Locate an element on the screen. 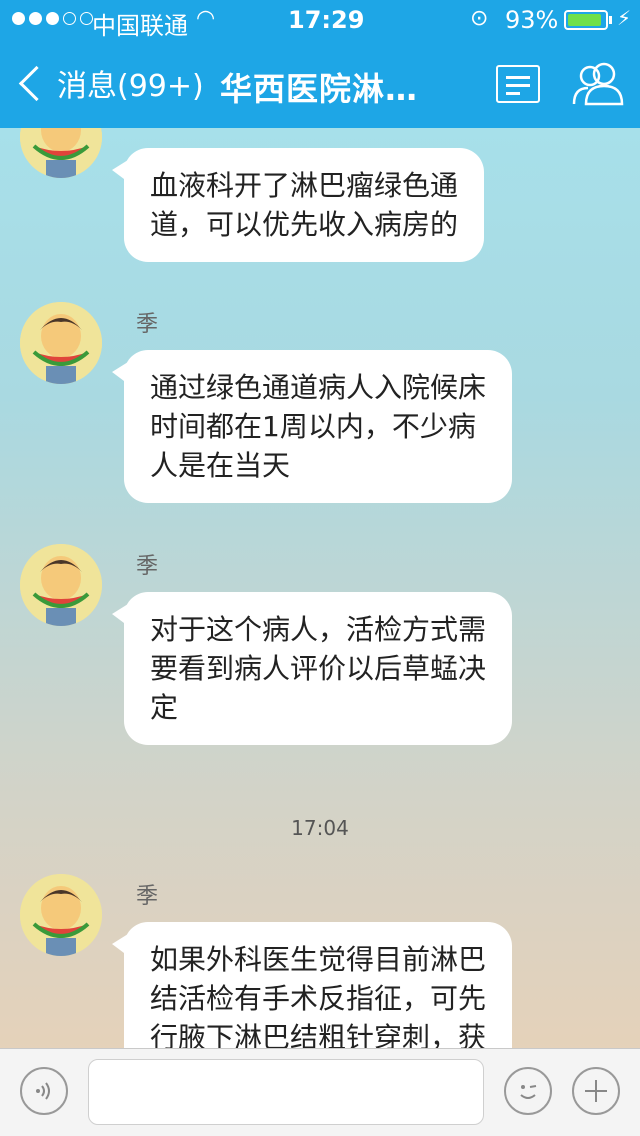 This screenshot has height=1136, width=640. emoji-icon is located at coordinates (528, 1091).